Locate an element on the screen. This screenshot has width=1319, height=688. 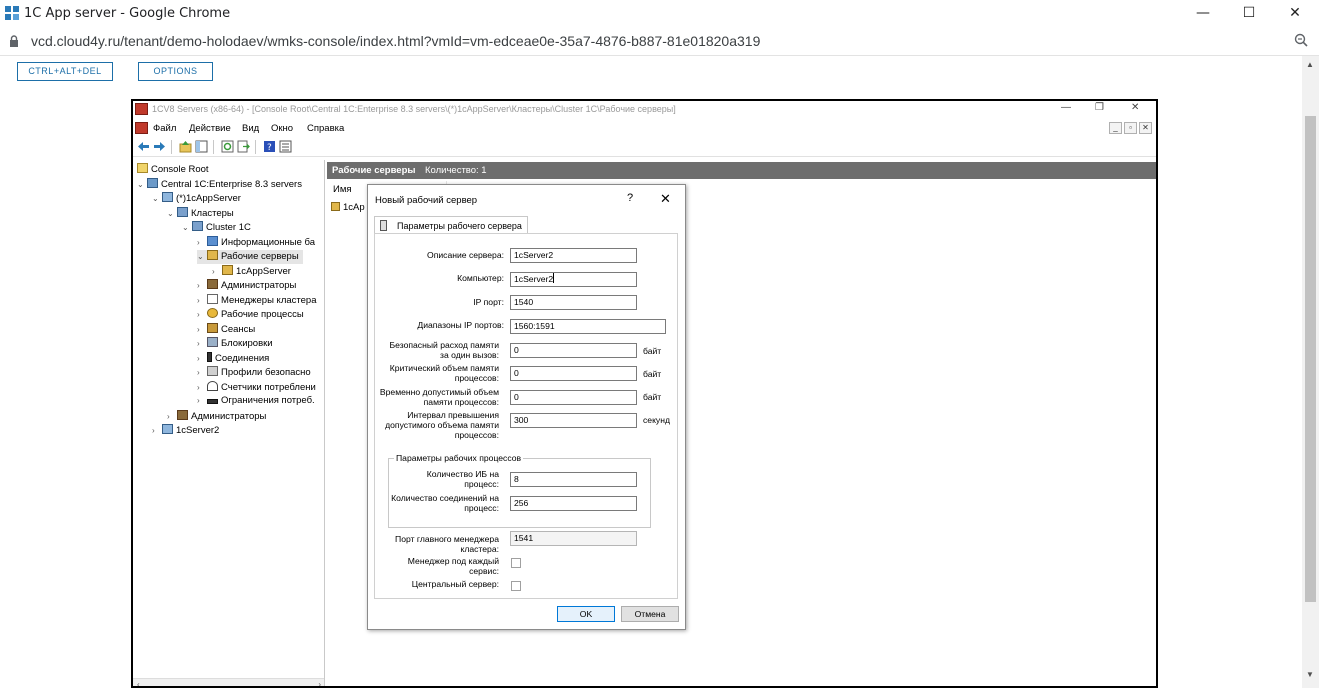
scroll-down-icon: ▼ is located at coordinates (1310, 674).